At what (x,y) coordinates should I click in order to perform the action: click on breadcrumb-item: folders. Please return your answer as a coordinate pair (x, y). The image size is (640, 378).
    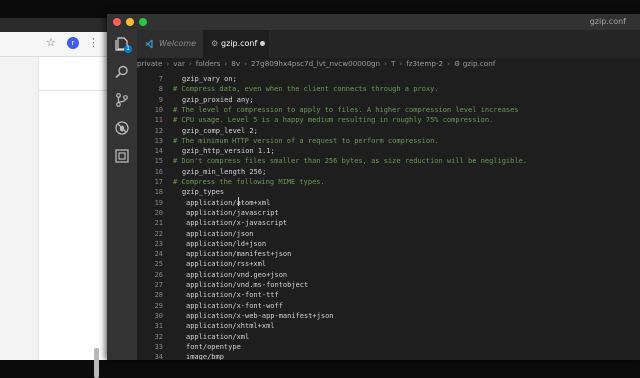
    Looking at the image, I should click on (208, 64).